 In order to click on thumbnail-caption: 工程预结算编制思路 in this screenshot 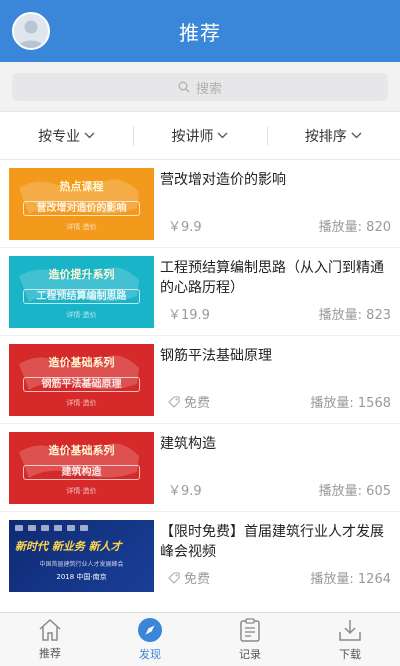, I will do `click(81, 296)`.